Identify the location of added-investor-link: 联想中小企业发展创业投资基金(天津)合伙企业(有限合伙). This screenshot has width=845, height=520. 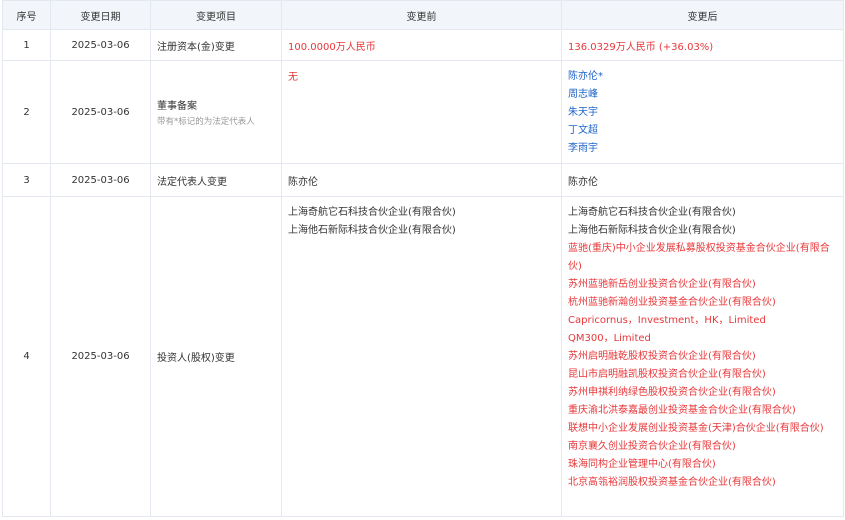
(702, 429).